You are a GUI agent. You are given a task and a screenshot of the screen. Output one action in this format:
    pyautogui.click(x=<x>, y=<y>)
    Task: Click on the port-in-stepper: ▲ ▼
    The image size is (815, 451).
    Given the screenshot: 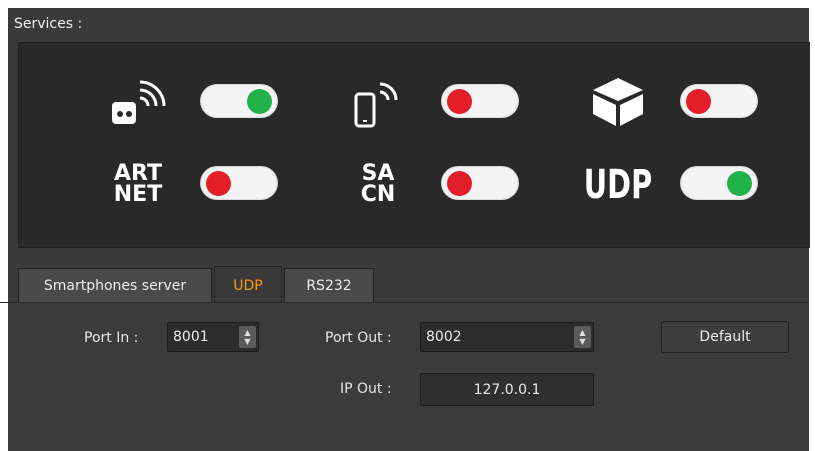 What is the action you would take?
    pyautogui.click(x=247, y=337)
    